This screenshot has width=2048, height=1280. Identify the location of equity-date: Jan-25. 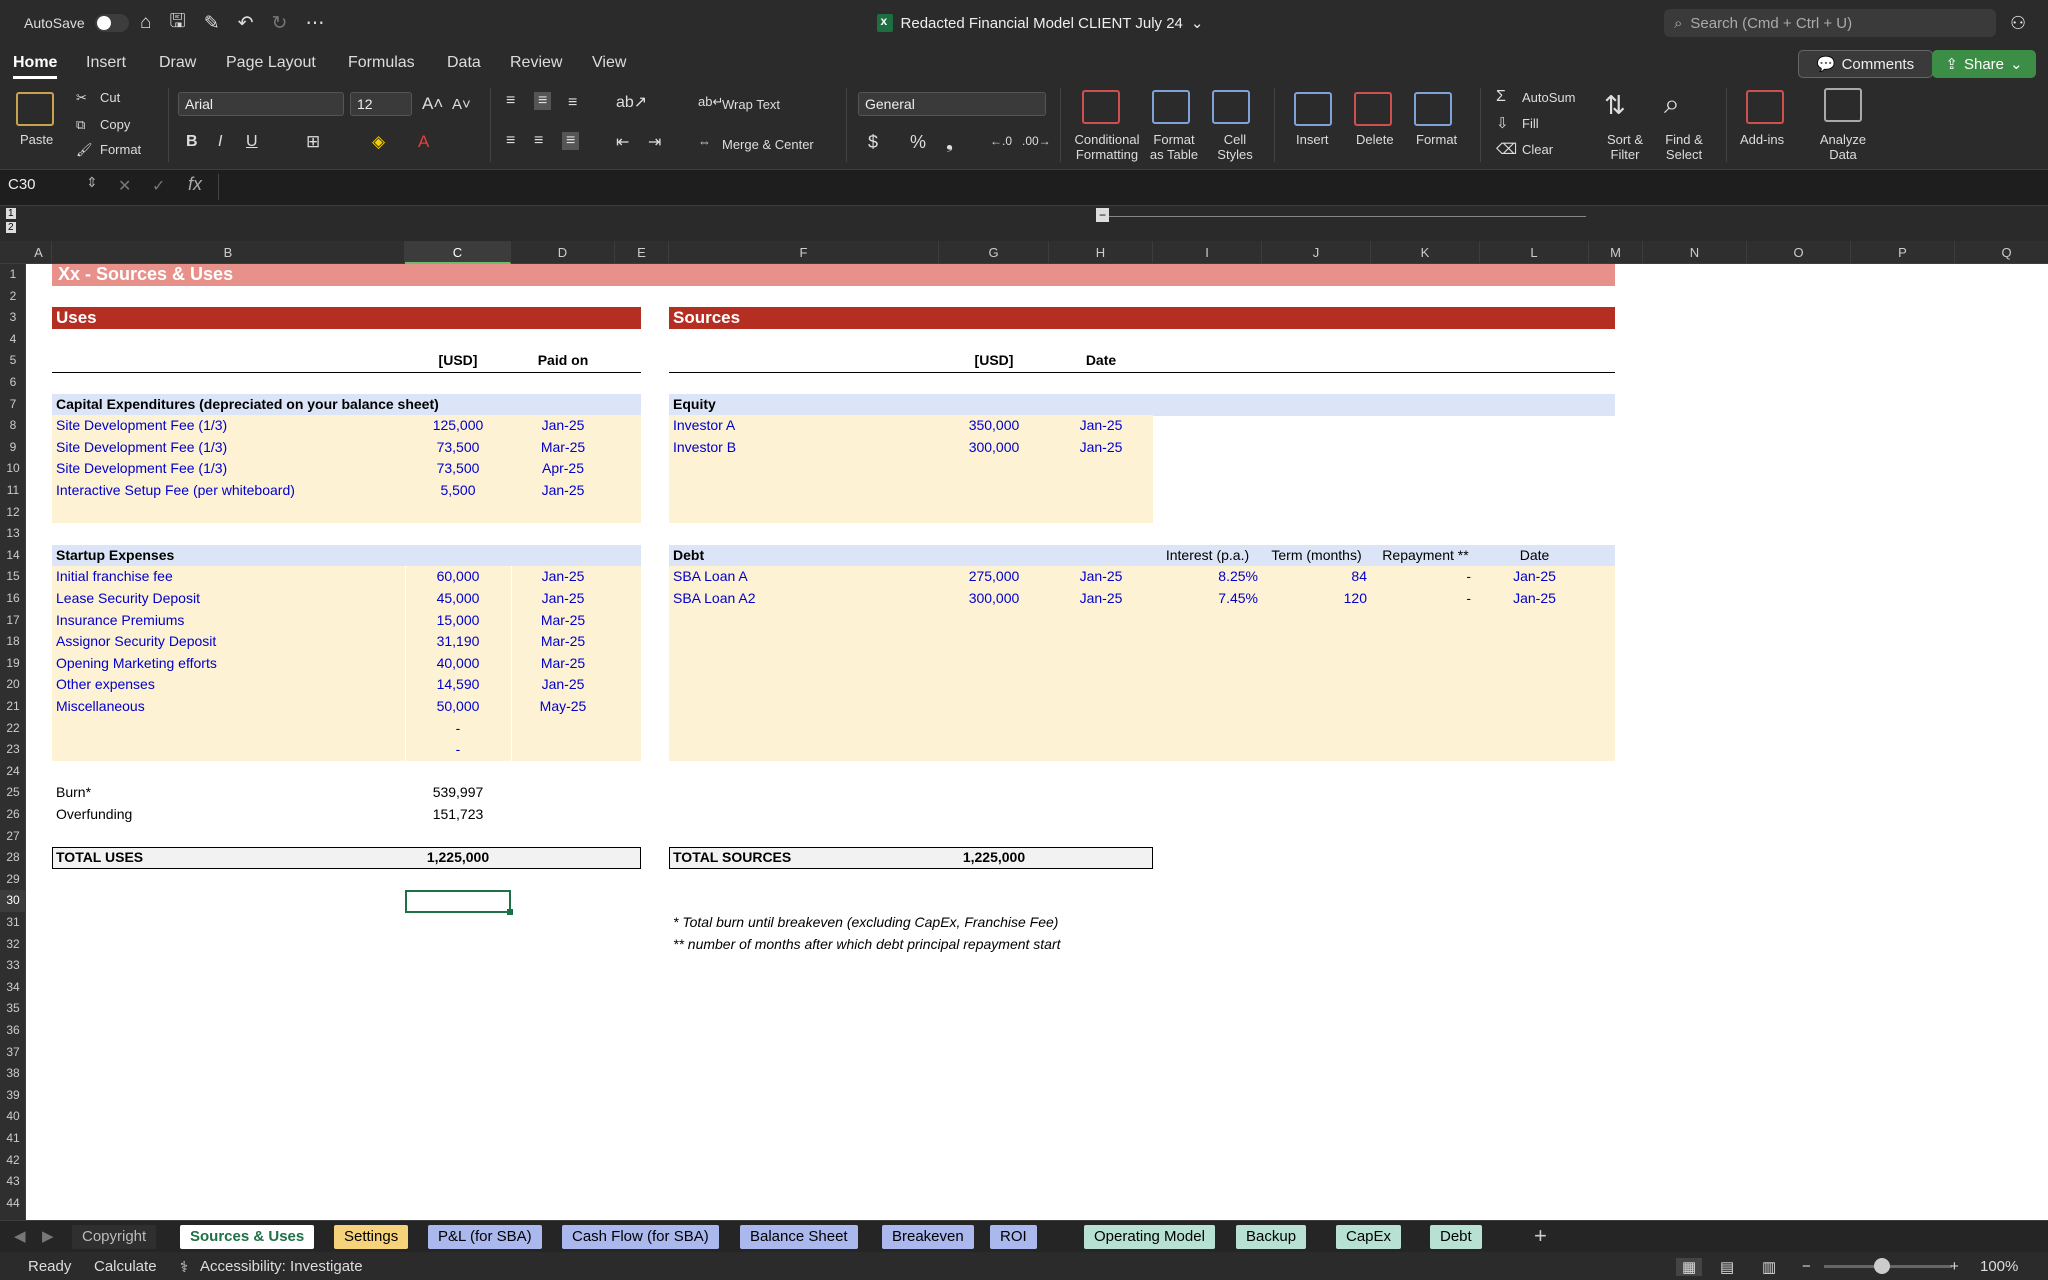
(1101, 448).